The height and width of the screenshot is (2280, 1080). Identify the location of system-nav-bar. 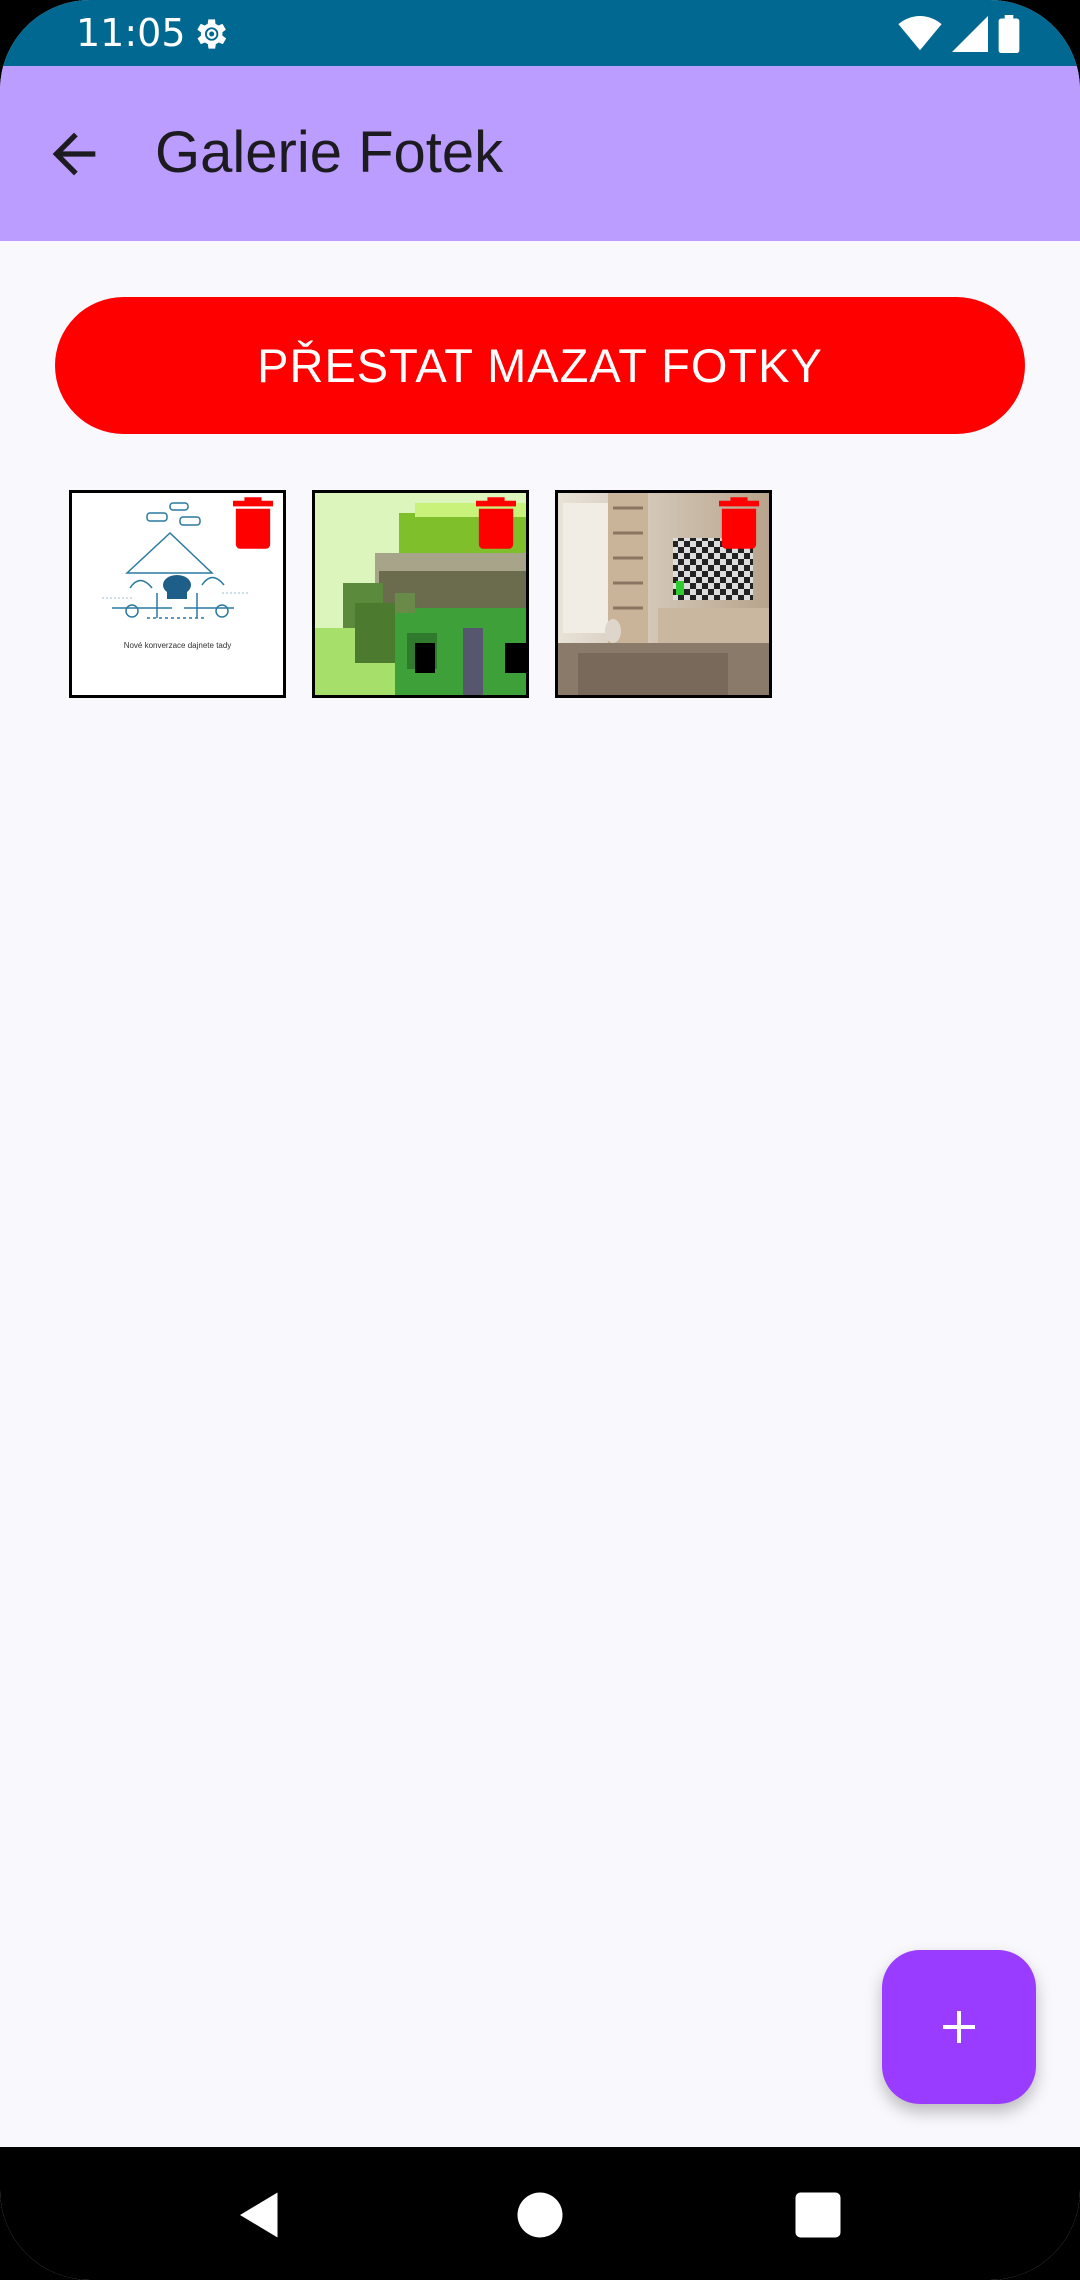
(540, 2213).